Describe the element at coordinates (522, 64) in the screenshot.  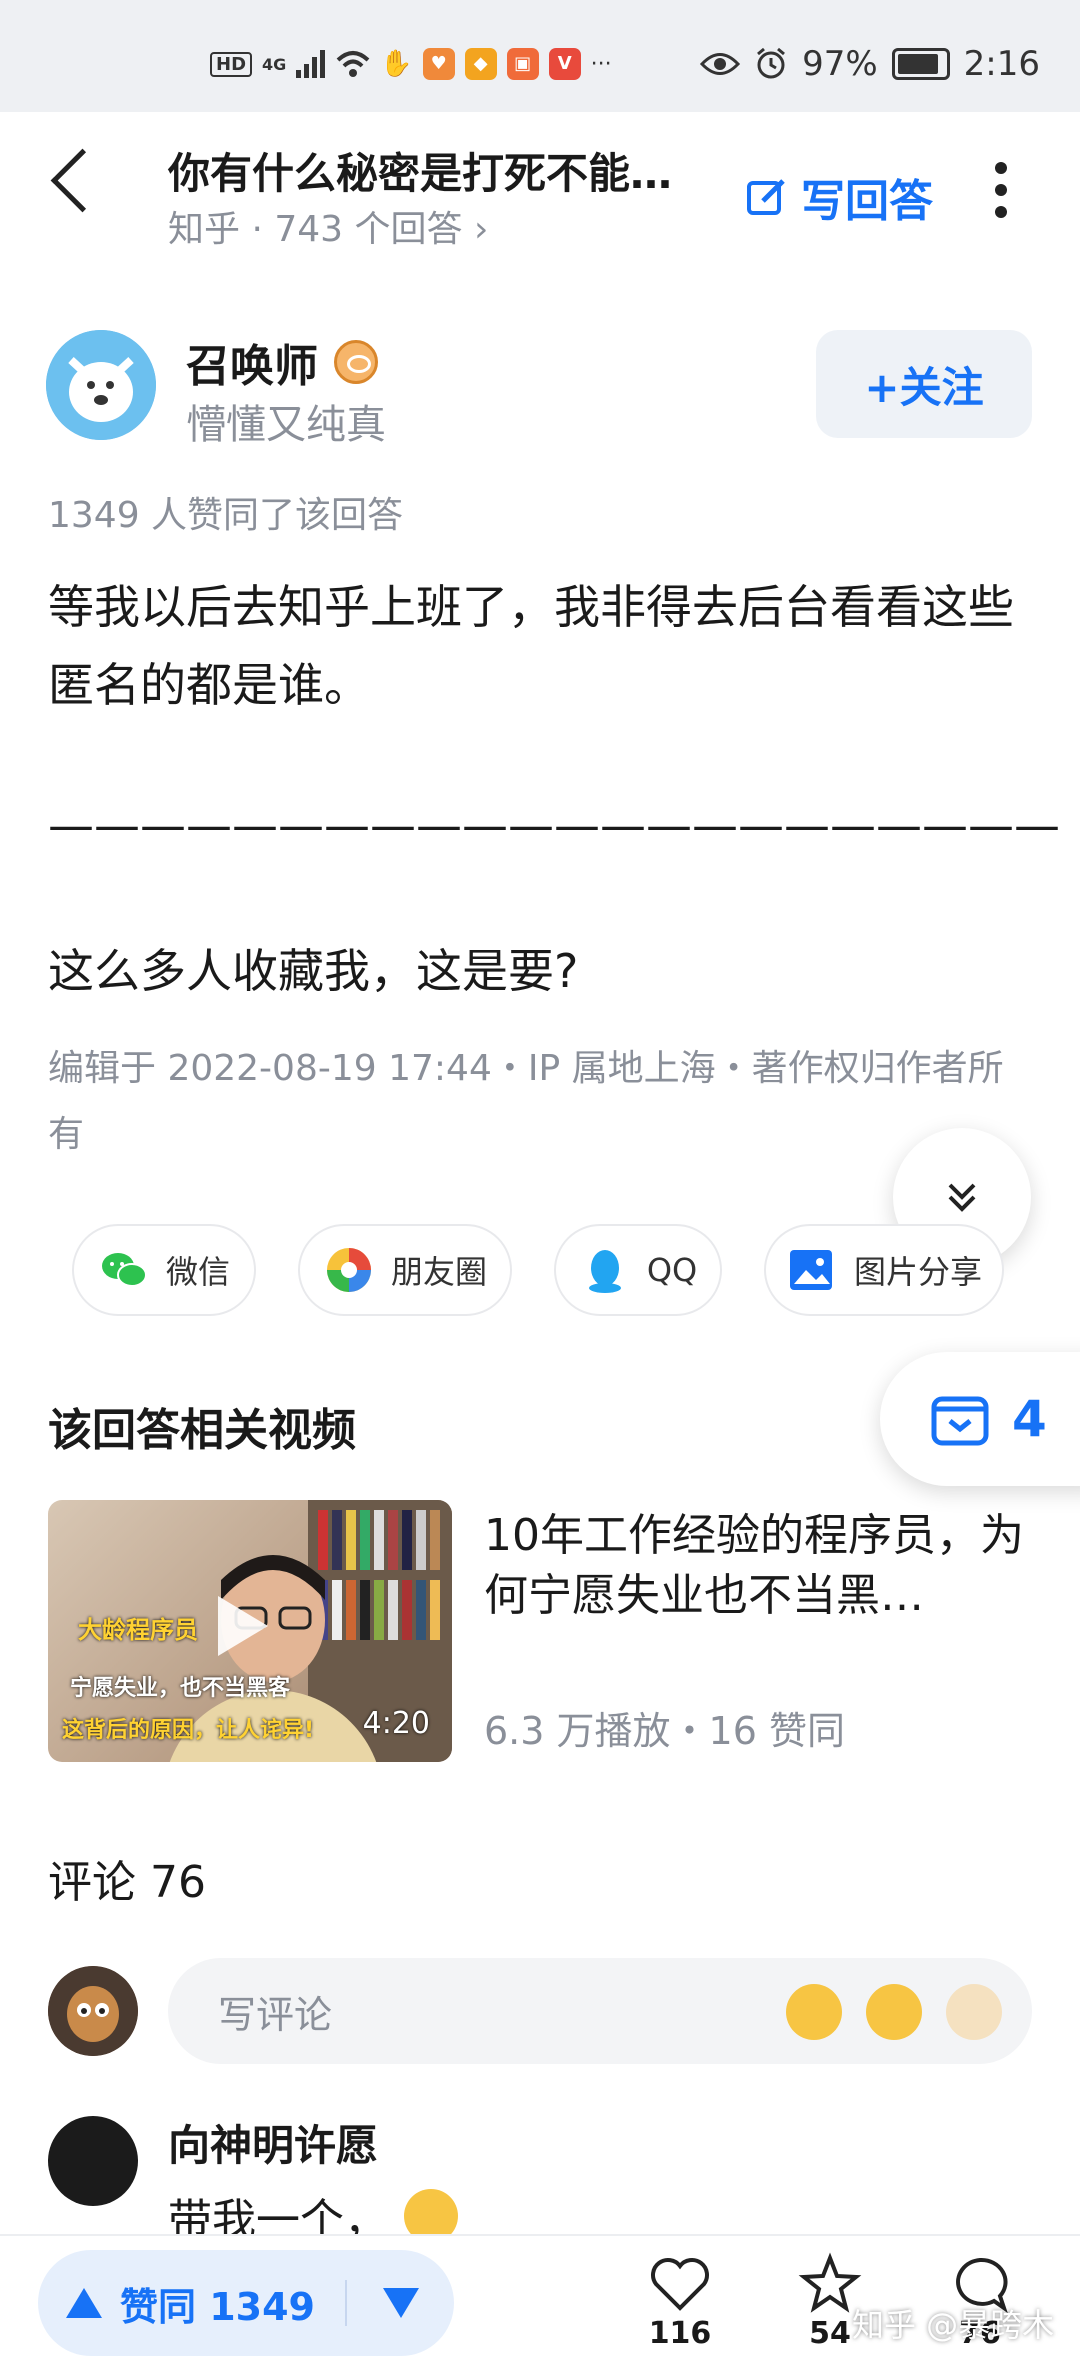
I see `app-notification-icon: ▣` at that location.